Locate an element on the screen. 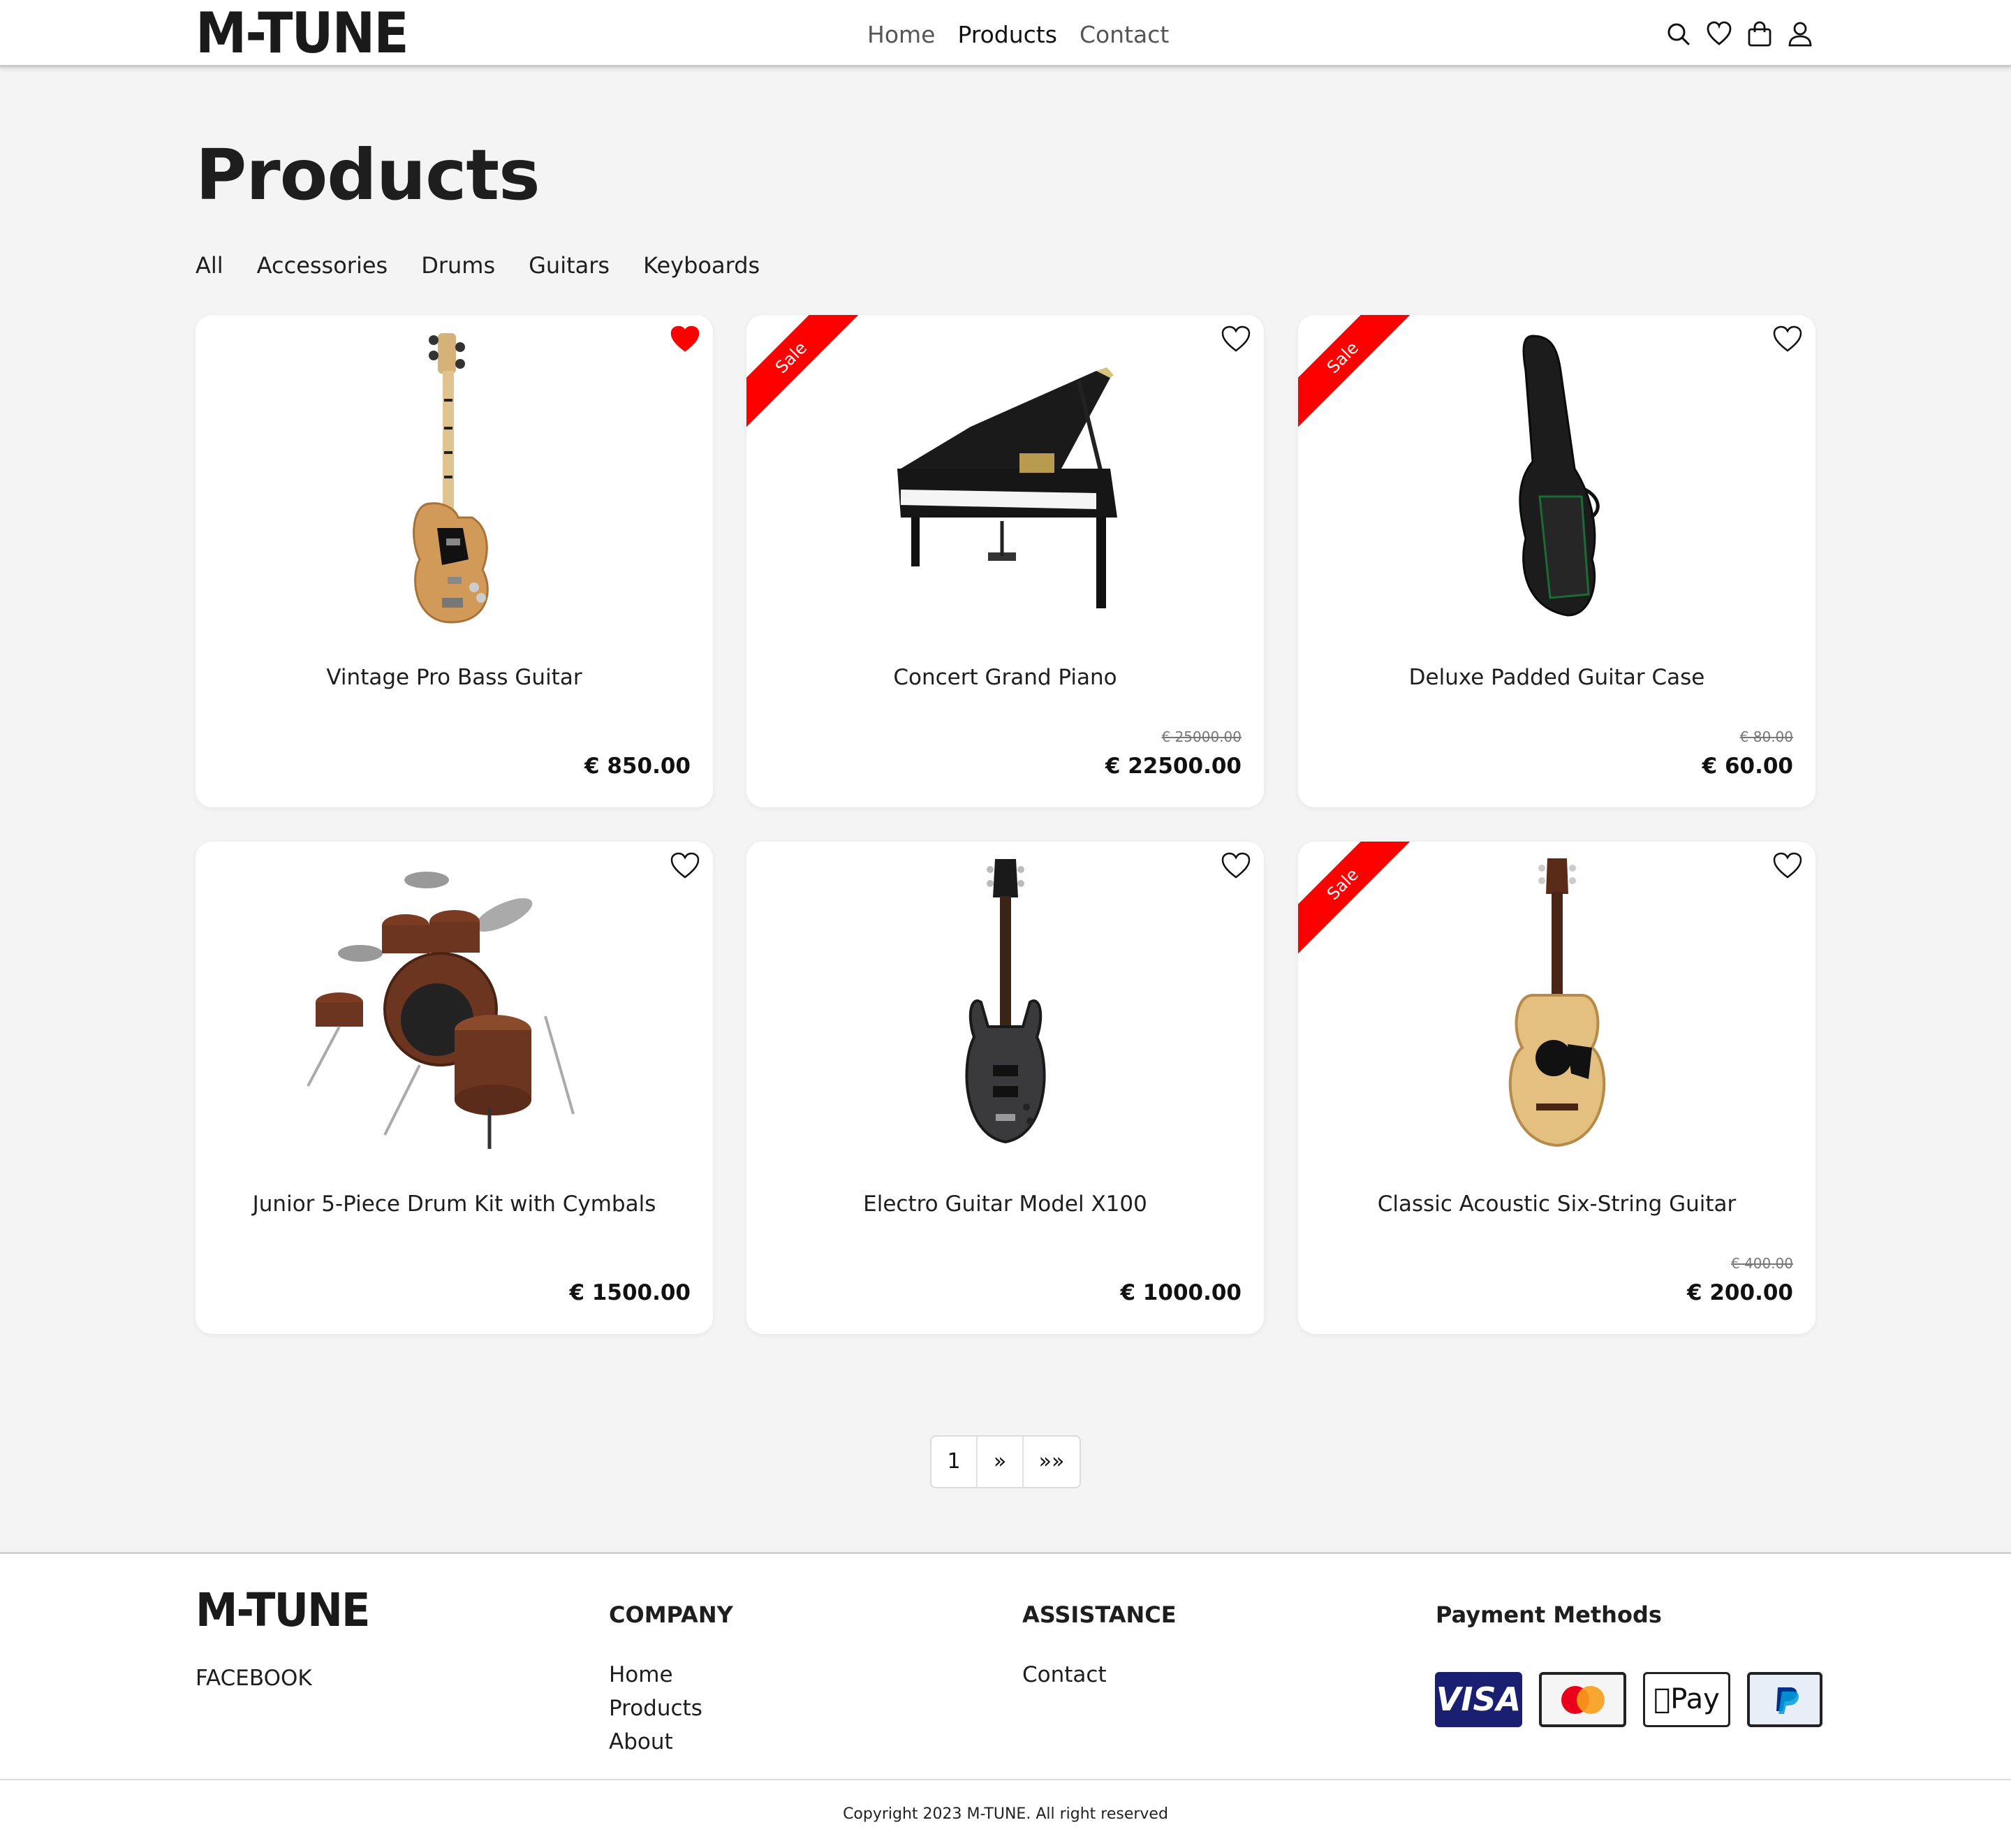 Image resolution: width=2011 pixels, height=1848 pixels. guitar-case-image is located at coordinates (1559, 476).